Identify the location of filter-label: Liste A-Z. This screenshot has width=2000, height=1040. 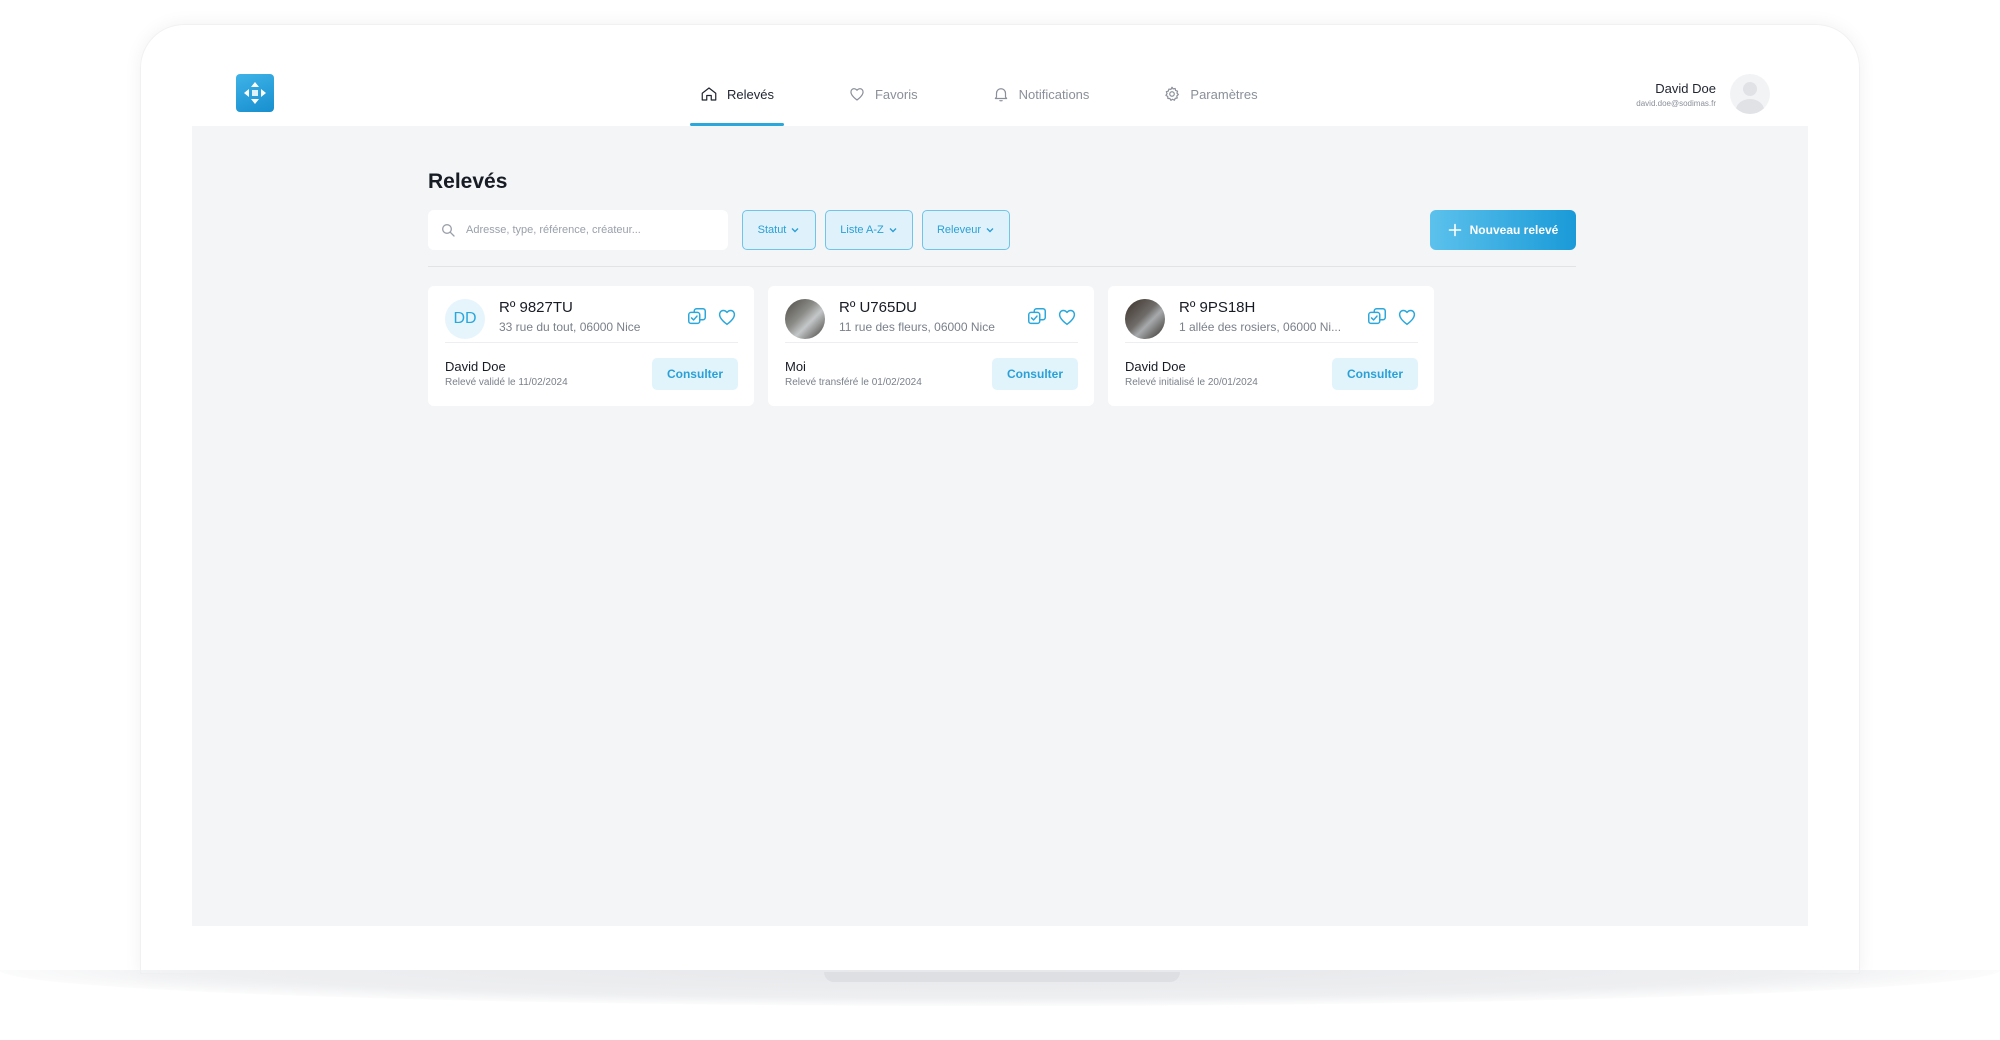
(862, 230).